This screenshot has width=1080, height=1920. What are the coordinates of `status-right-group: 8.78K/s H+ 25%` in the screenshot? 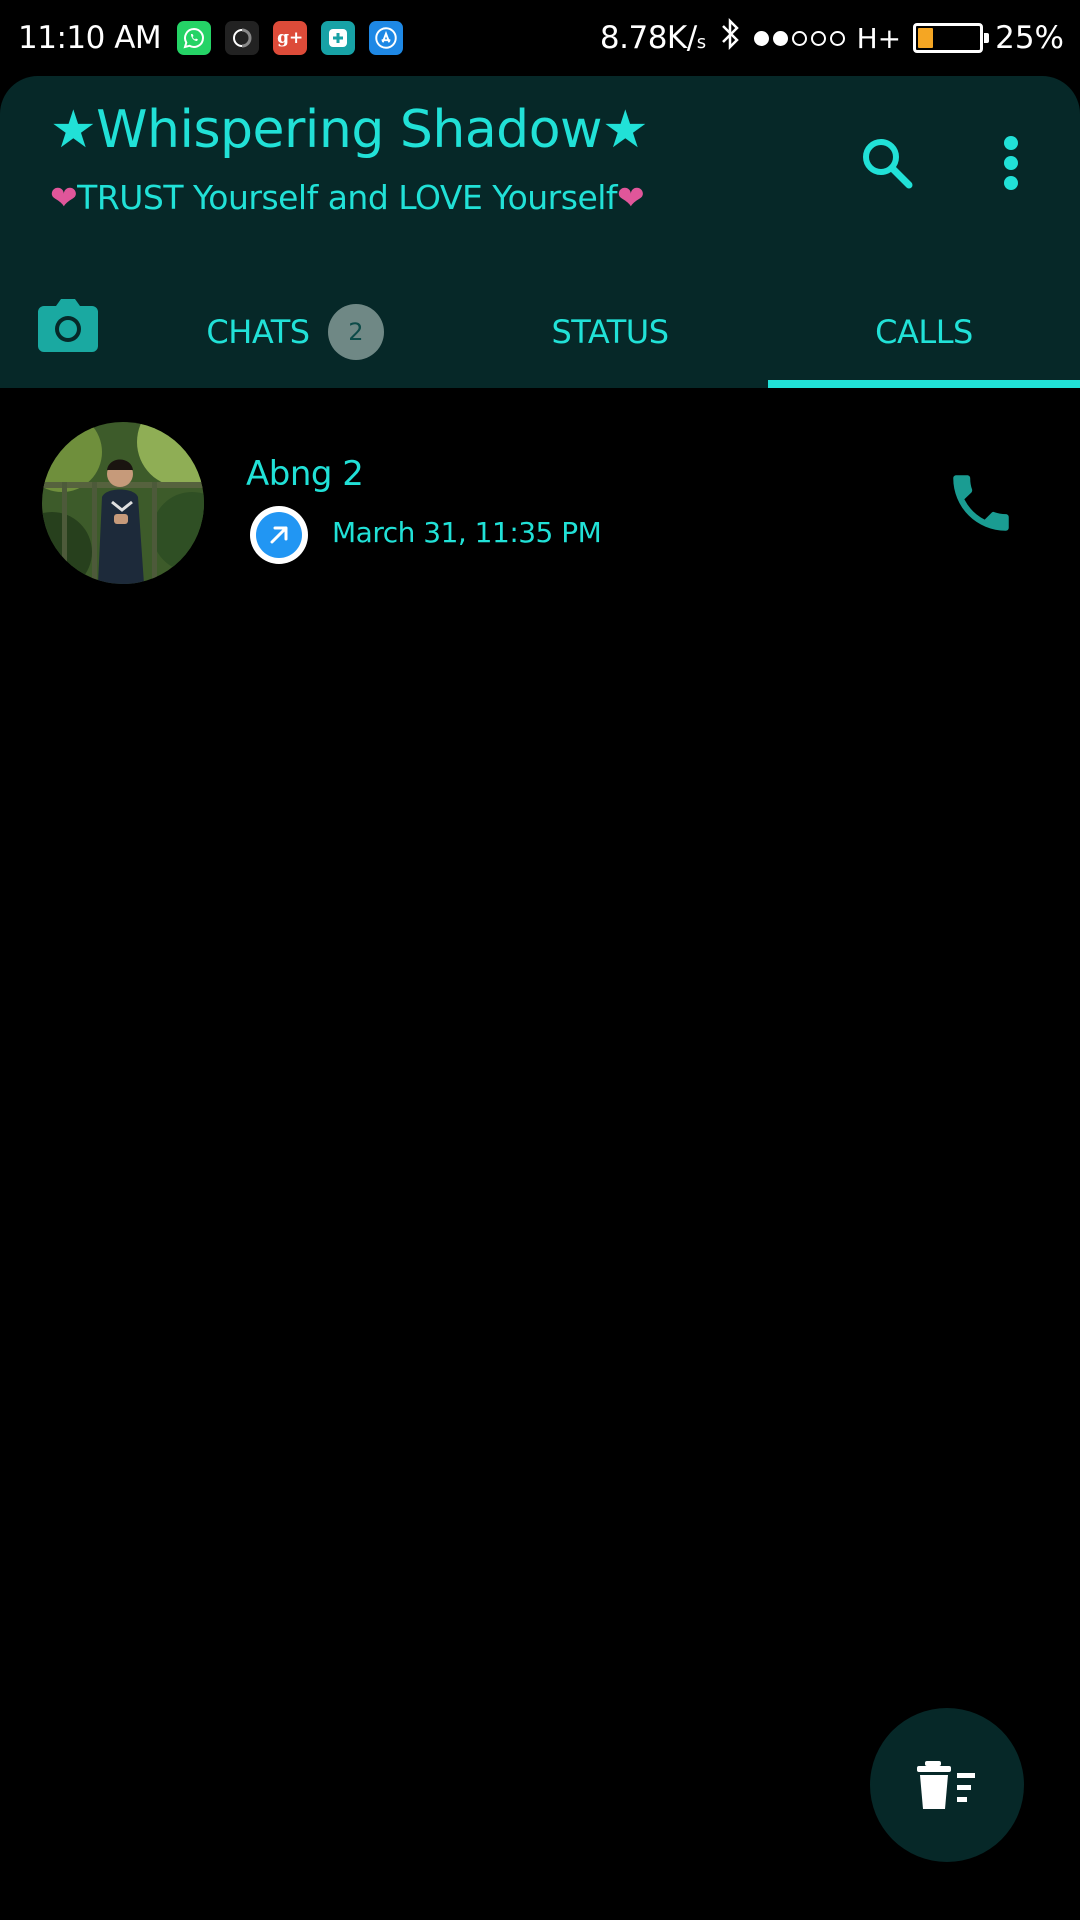 It's located at (832, 38).